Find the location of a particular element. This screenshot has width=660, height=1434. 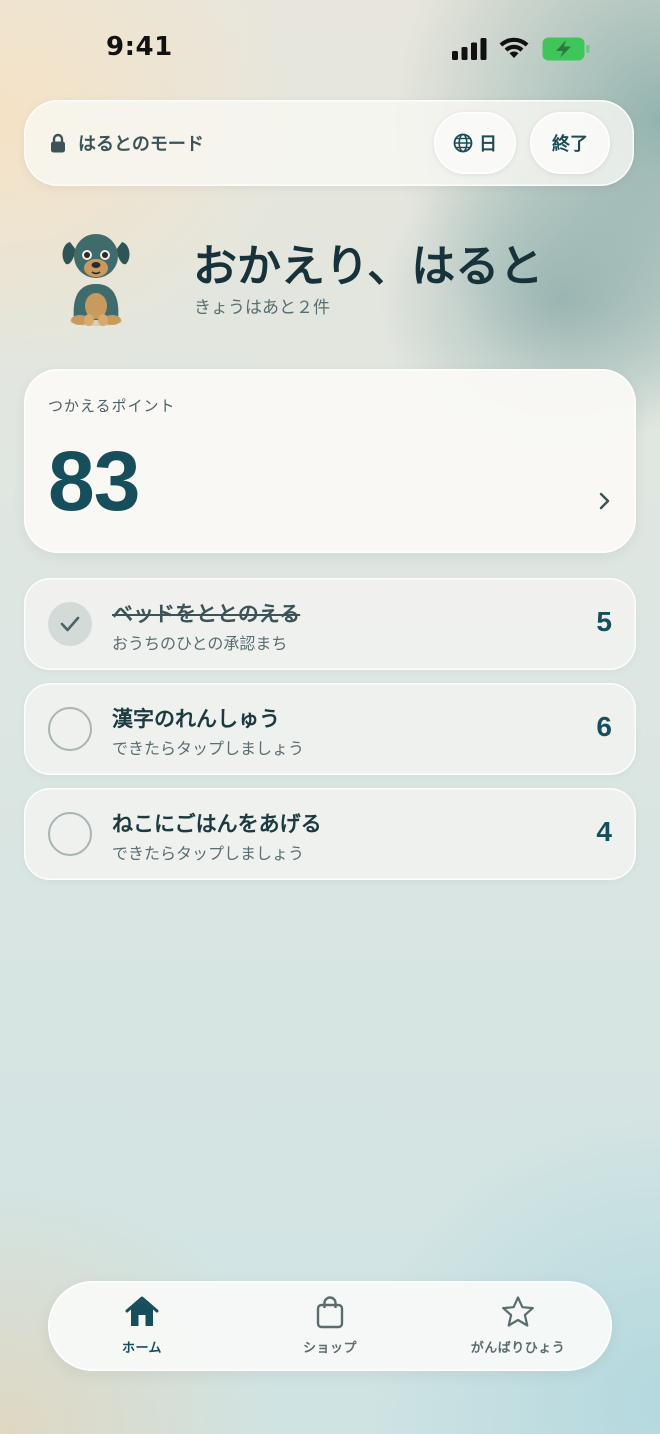

tab-shop: ショップ is located at coordinates (330, 1325).